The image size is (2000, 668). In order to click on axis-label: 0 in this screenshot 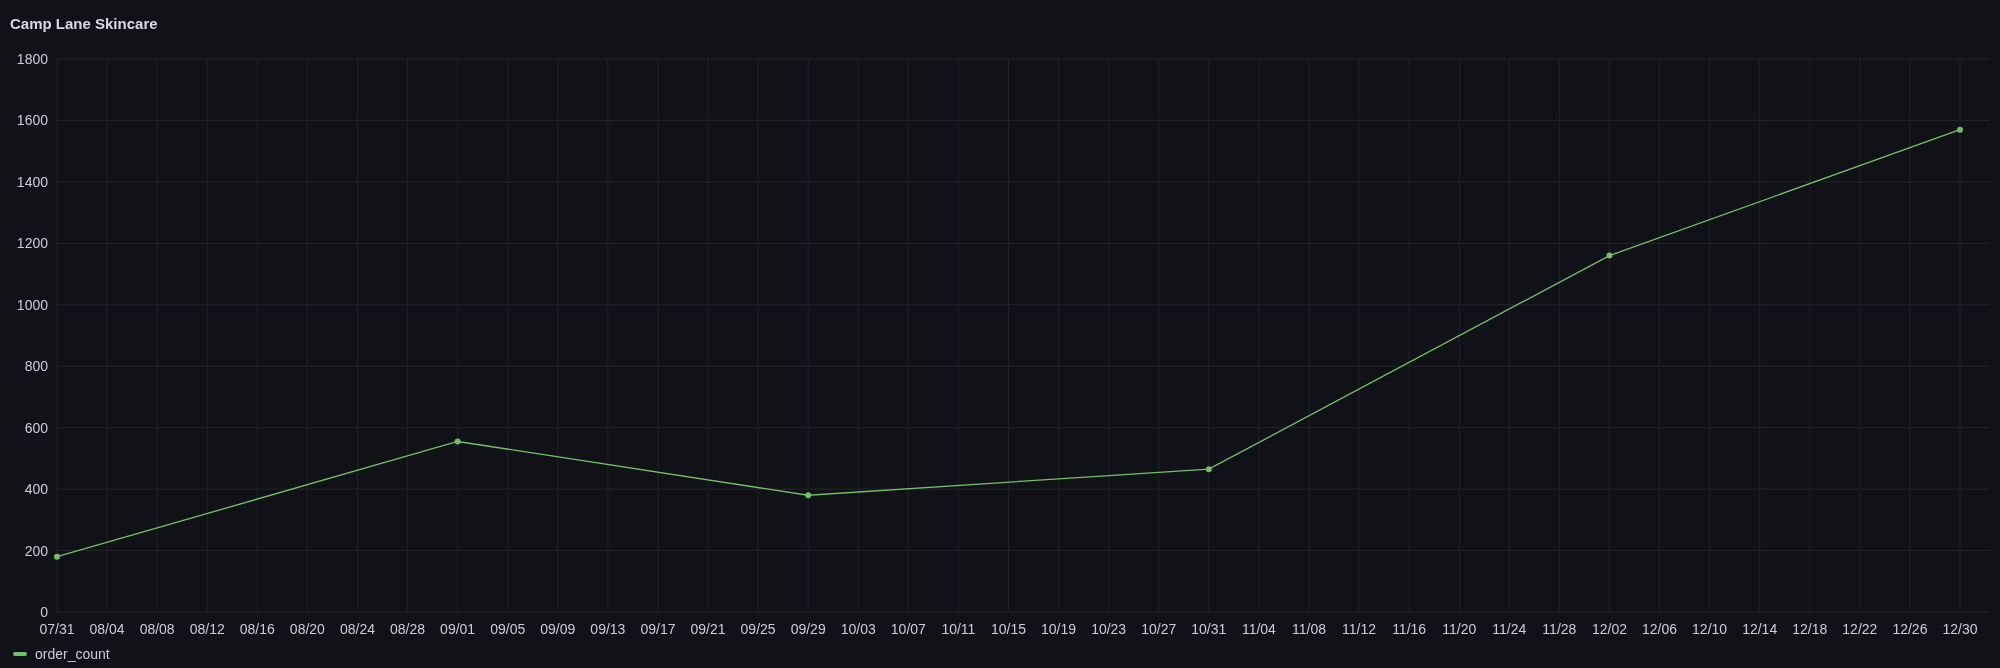, I will do `click(44, 612)`.